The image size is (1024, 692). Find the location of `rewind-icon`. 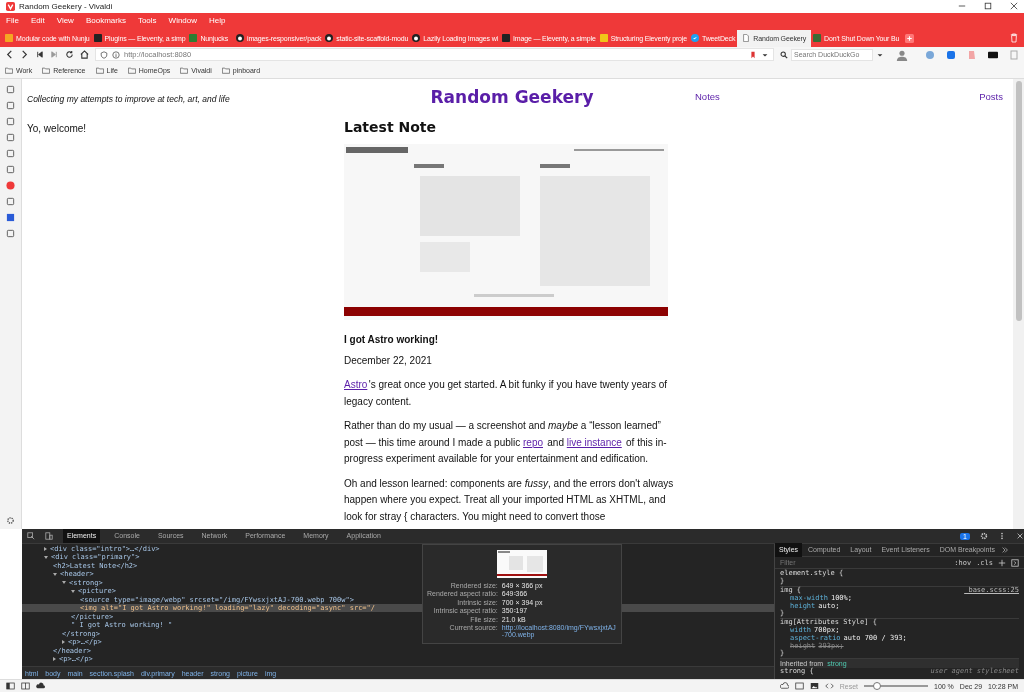

rewind-icon is located at coordinates (39, 55).